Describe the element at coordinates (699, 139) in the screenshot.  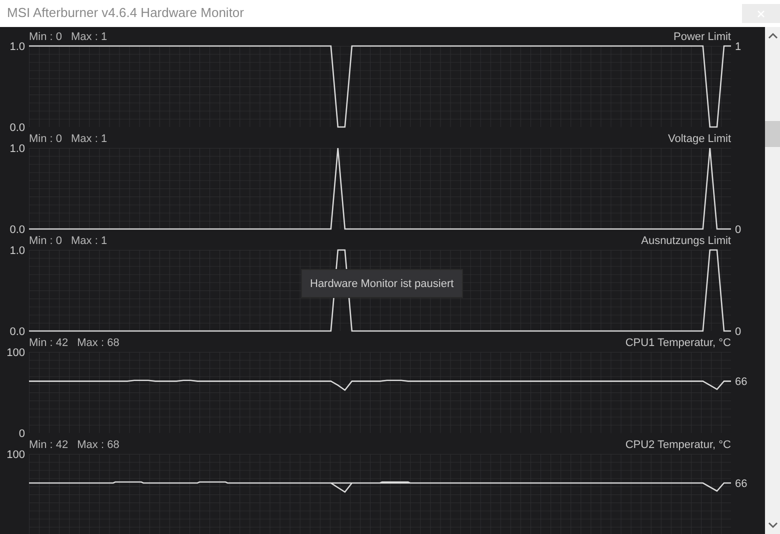
I see `graph-title: Voltage Limit` at that location.